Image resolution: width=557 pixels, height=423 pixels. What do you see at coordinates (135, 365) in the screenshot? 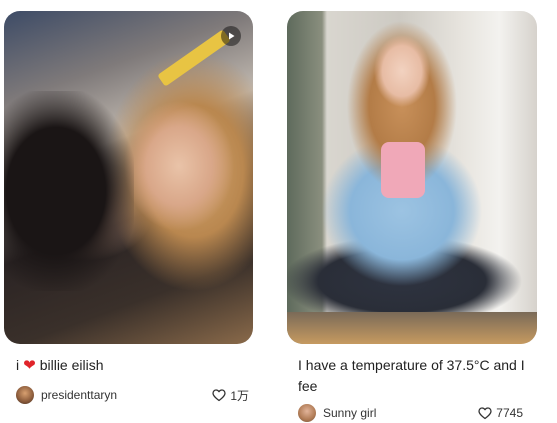
I see `note-title: i ❤ billie eilish` at bounding box center [135, 365].